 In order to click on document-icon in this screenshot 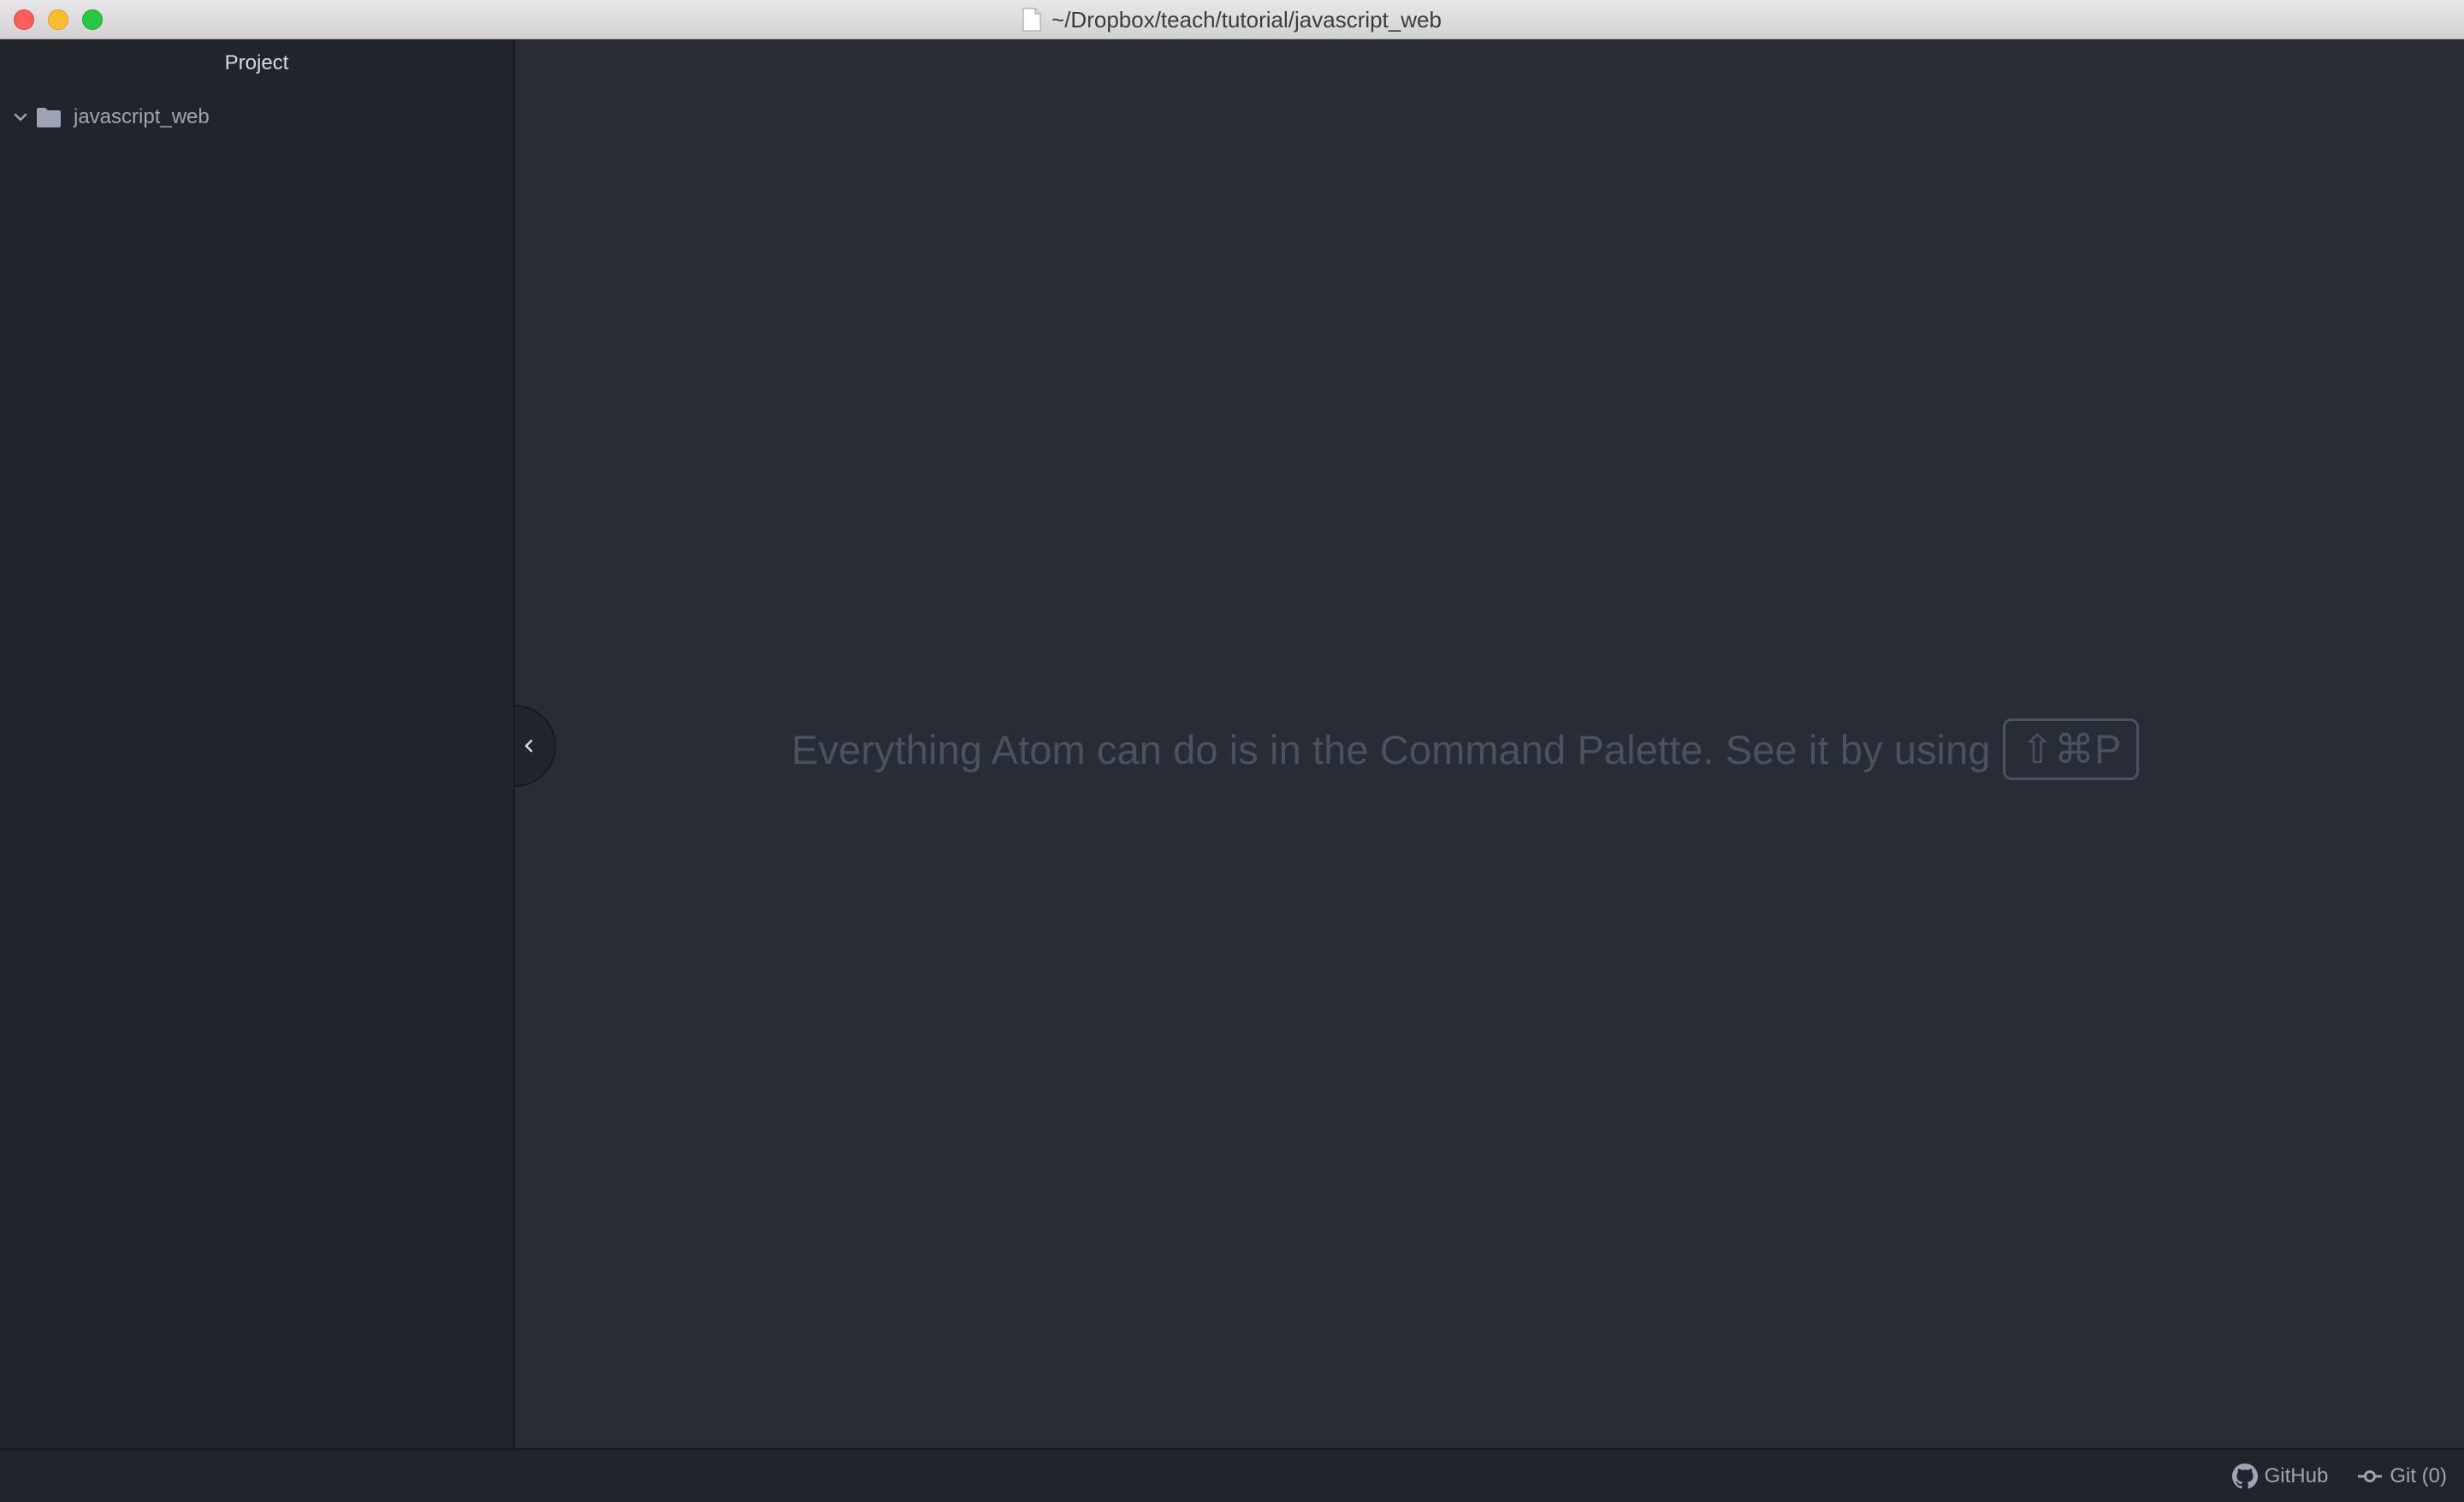, I will do `click(1031, 20)`.